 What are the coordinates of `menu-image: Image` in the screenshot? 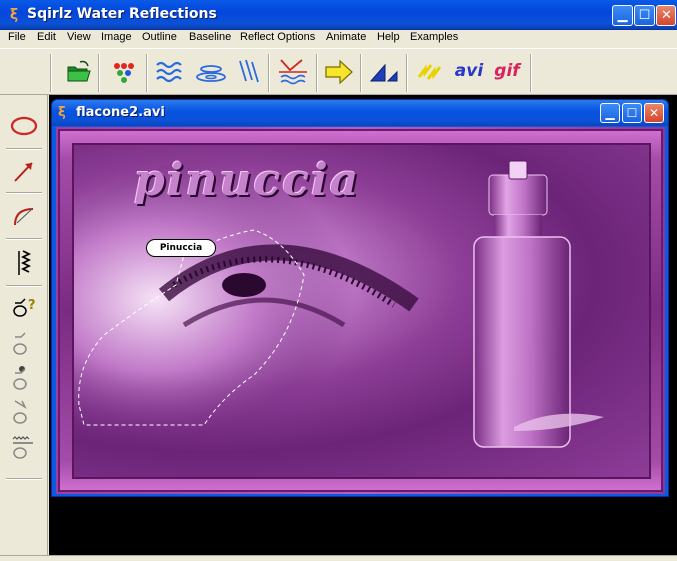 It's located at (116, 37).